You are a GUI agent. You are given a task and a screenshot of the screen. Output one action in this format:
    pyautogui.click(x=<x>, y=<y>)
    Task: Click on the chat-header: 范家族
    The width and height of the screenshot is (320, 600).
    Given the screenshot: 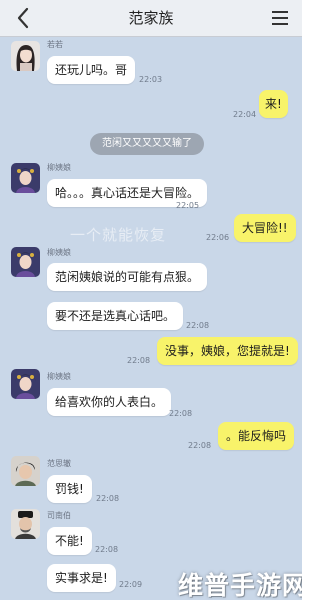 What is the action you would take?
    pyautogui.click(x=151, y=18)
    